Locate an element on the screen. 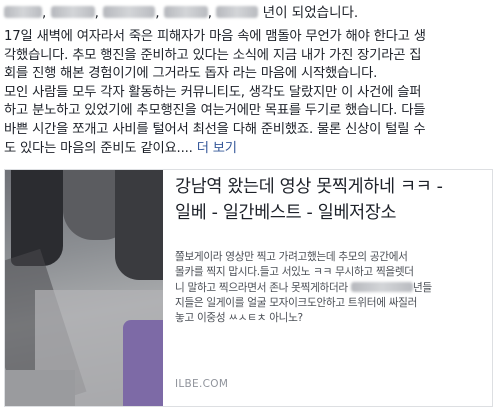 The width and height of the screenshot is (498, 411). link-desc-line: 쫄보게이라 영상만 찍고 가려고했는데 추모의 공간에서 is located at coordinates (291, 257).